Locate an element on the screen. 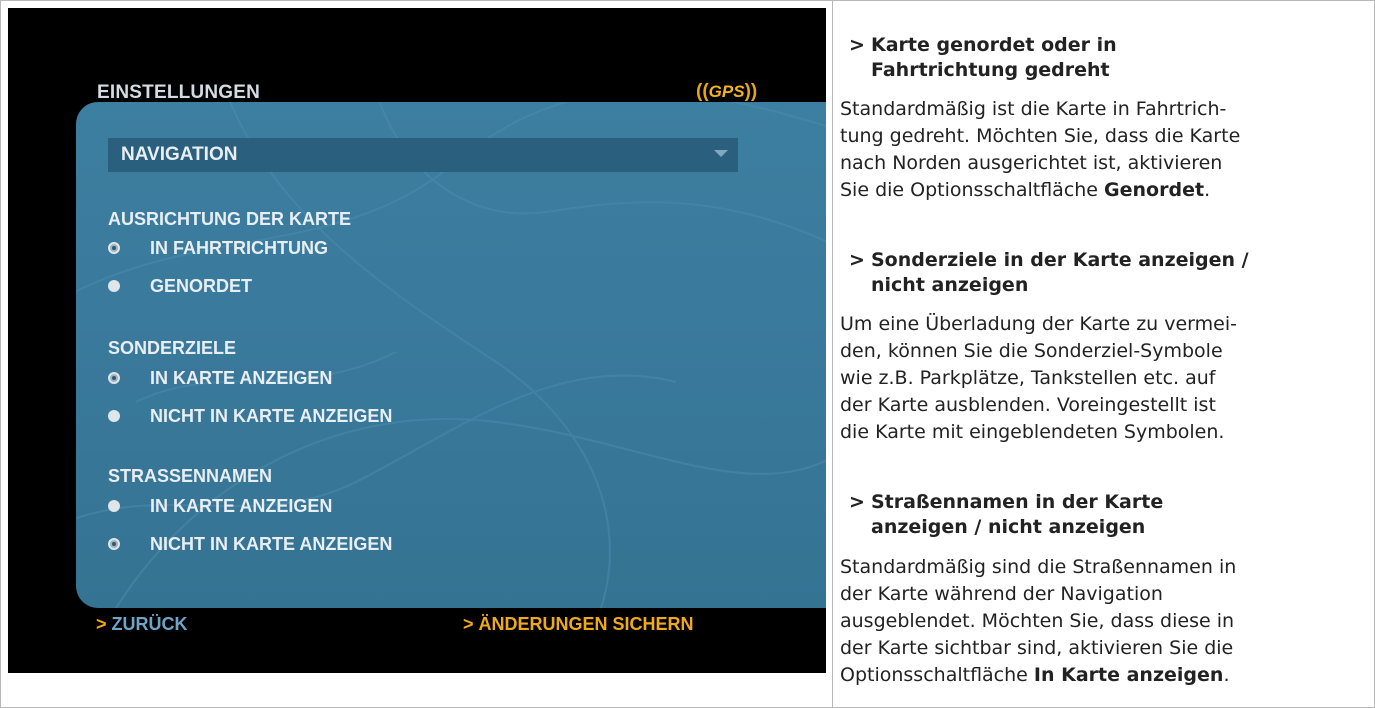 The height and width of the screenshot is (708, 1375). option-label: IN FAHRTRICHTUNG is located at coordinates (239, 247).